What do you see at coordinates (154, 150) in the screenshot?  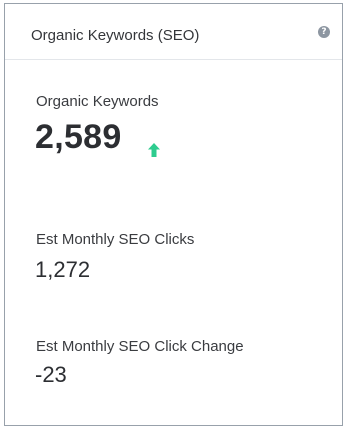 I see `arrow-up-icon` at bounding box center [154, 150].